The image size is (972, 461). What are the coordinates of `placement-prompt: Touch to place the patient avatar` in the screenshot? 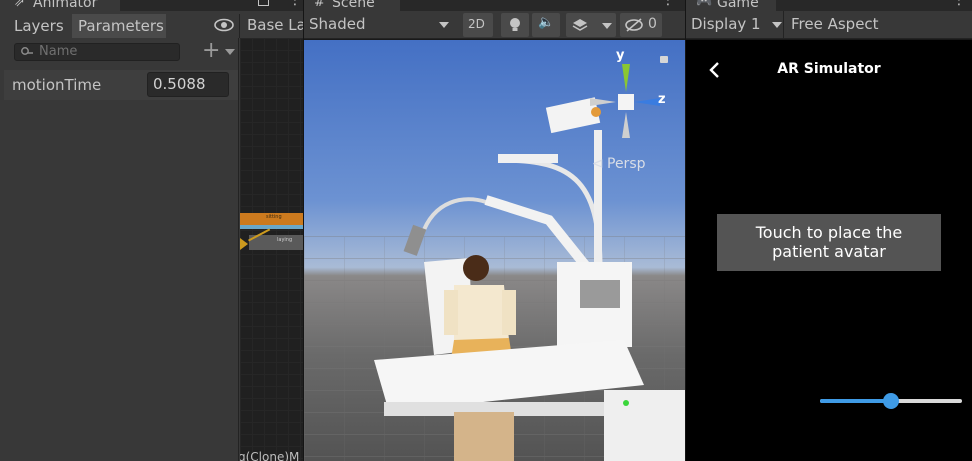 It's located at (829, 242).